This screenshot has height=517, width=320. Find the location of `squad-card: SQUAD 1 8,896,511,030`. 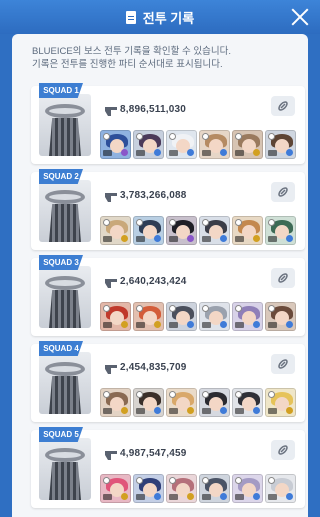

squad-card: SQUAD 1 8,896,511,030 is located at coordinates (168, 123).